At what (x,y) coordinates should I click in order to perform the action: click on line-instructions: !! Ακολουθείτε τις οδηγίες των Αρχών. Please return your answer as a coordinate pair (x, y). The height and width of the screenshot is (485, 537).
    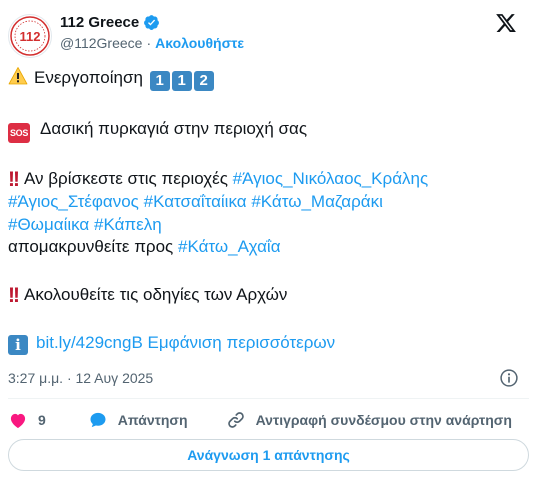
    Looking at the image, I should click on (268, 296).